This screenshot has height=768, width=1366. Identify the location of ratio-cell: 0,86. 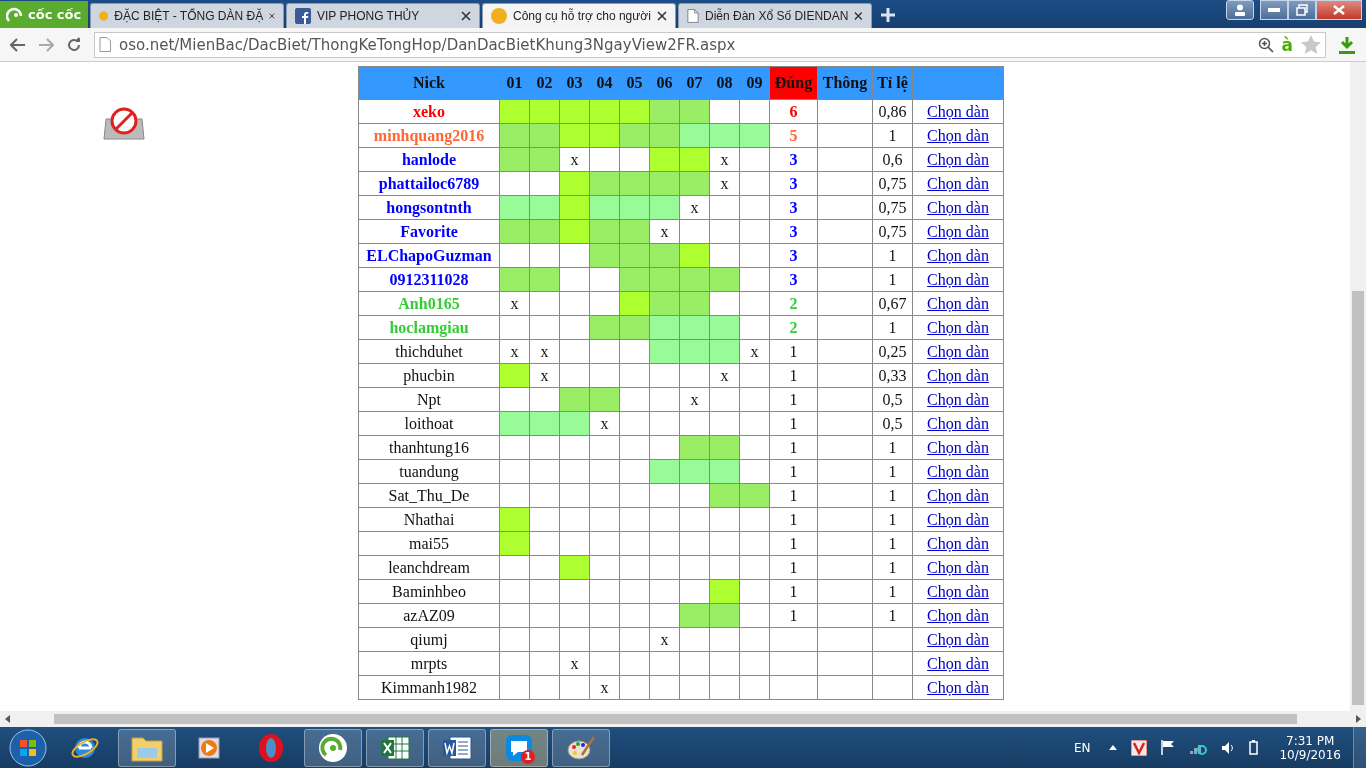
(892, 111).